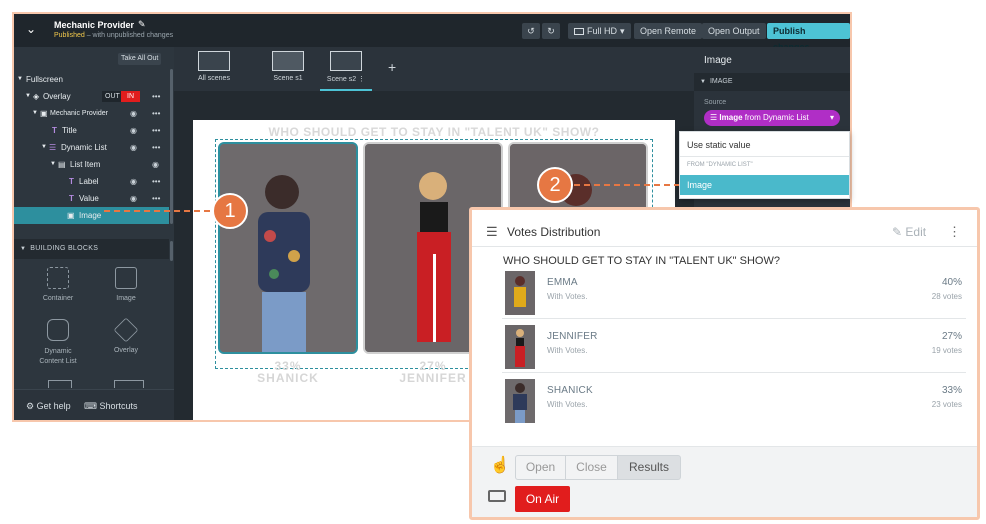 This screenshot has width=986, height=524. Describe the element at coordinates (649, 467) in the screenshot. I see `results-button: Results` at that location.